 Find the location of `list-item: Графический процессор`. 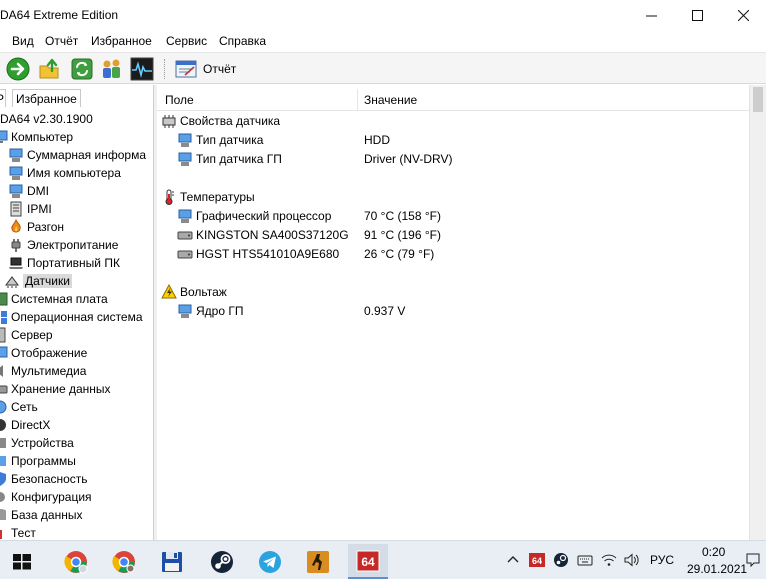

list-item: Графический процессор is located at coordinates (254, 215).